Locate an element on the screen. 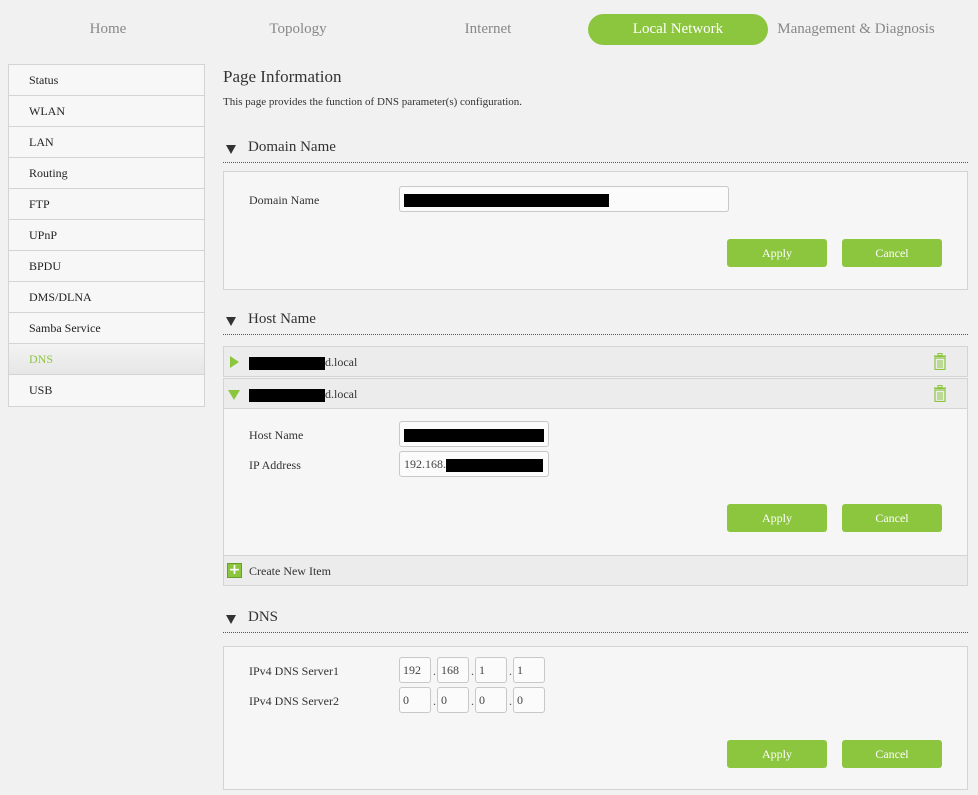 The width and height of the screenshot is (978, 795). host-name-input is located at coordinates (474, 434).